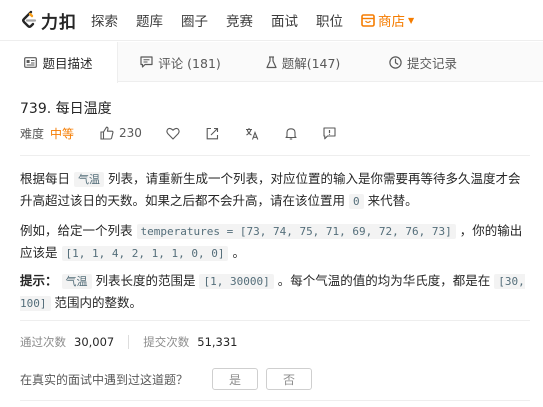 Image resolution: width=543 pixels, height=407 pixels. I want to click on desc-text: 根据每日, so click(45, 178).